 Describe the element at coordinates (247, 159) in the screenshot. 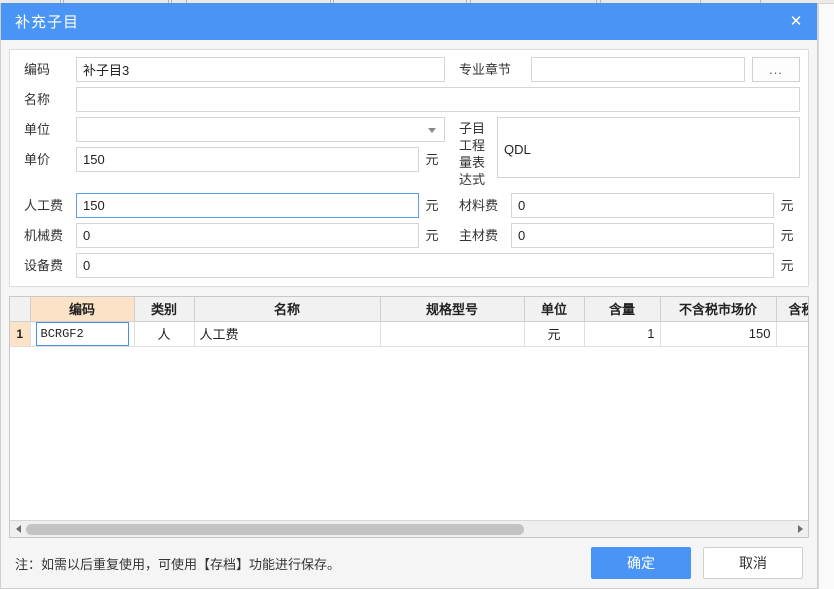

I see `unit-price-input` at that location.